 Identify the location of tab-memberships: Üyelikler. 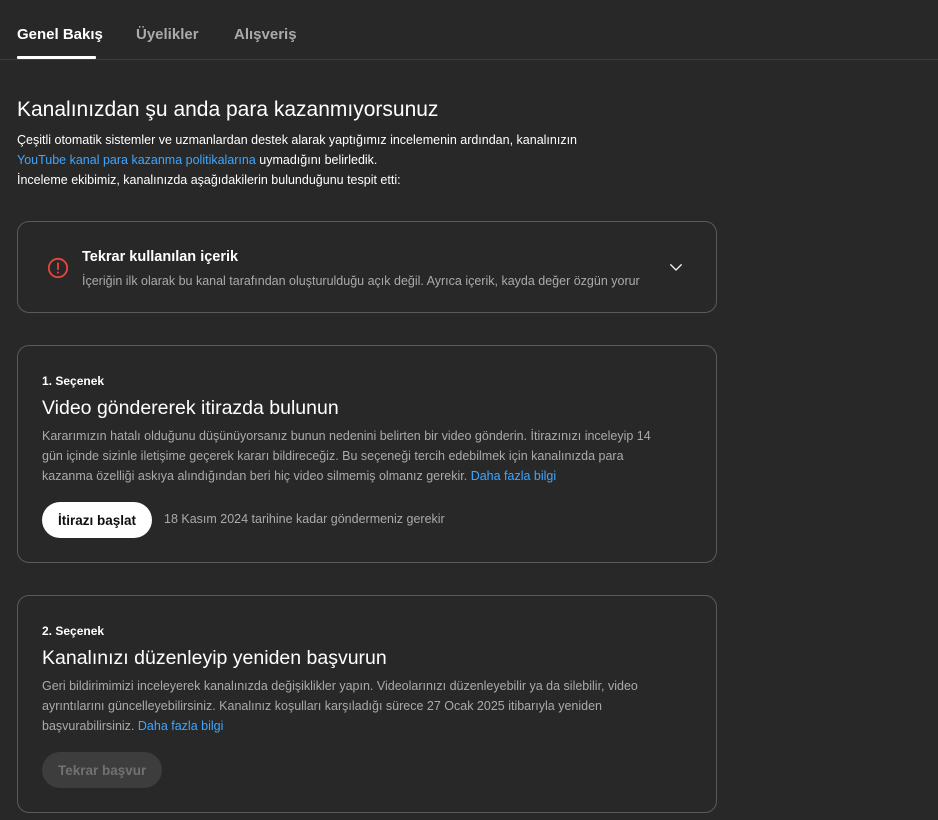
(167, 34).